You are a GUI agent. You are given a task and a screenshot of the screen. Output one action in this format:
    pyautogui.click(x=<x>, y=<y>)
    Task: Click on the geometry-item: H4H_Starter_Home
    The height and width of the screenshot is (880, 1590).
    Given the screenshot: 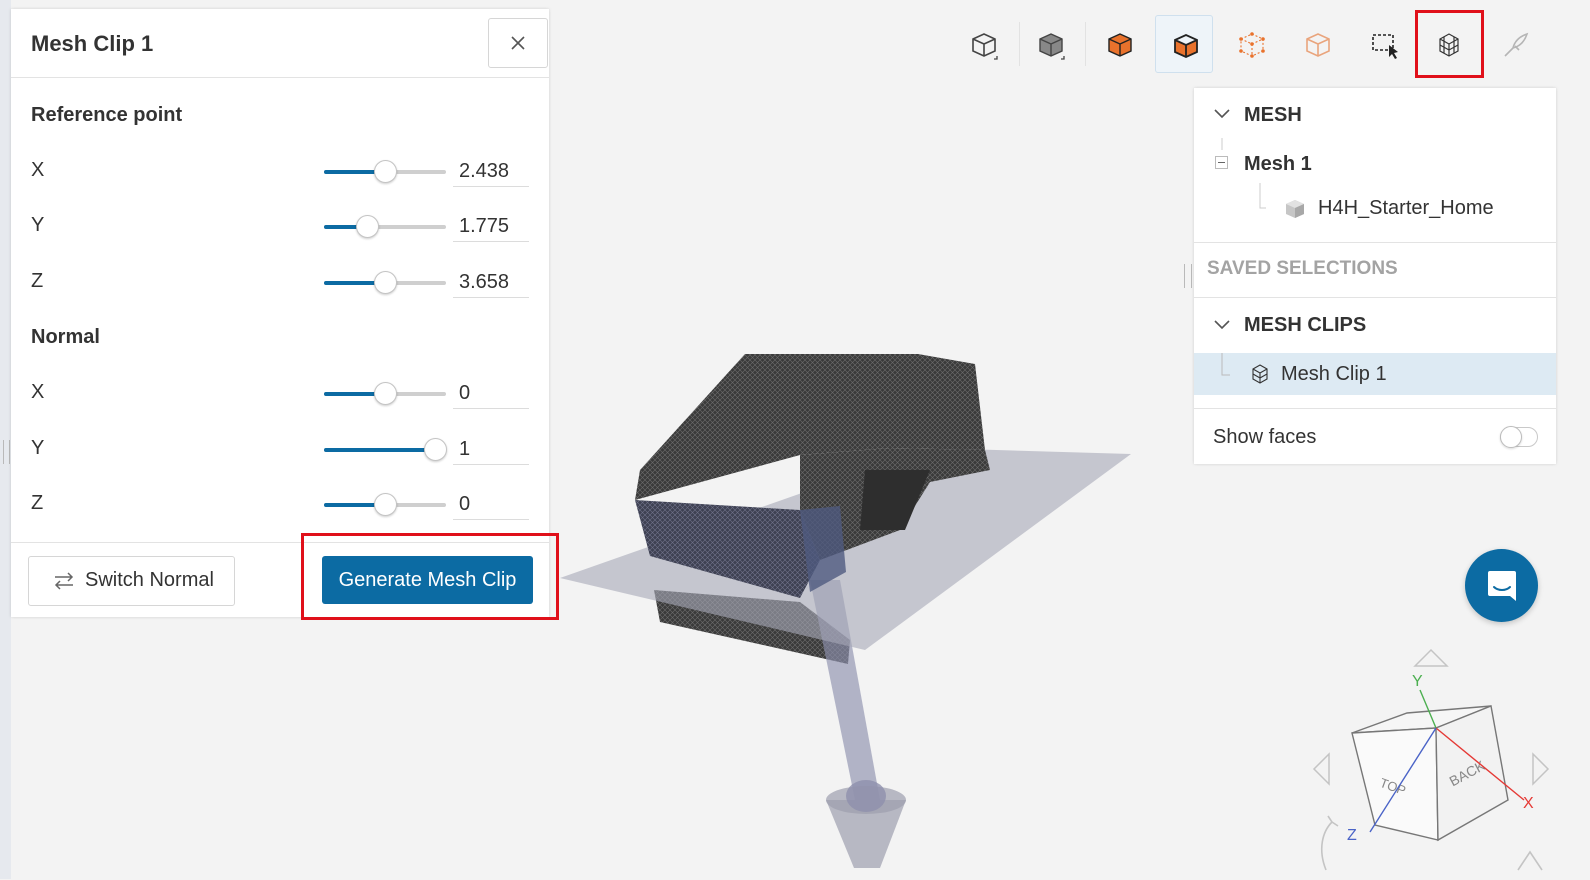 What is the action you would take?
    pyautogui.click(x=1406, y=208)
    